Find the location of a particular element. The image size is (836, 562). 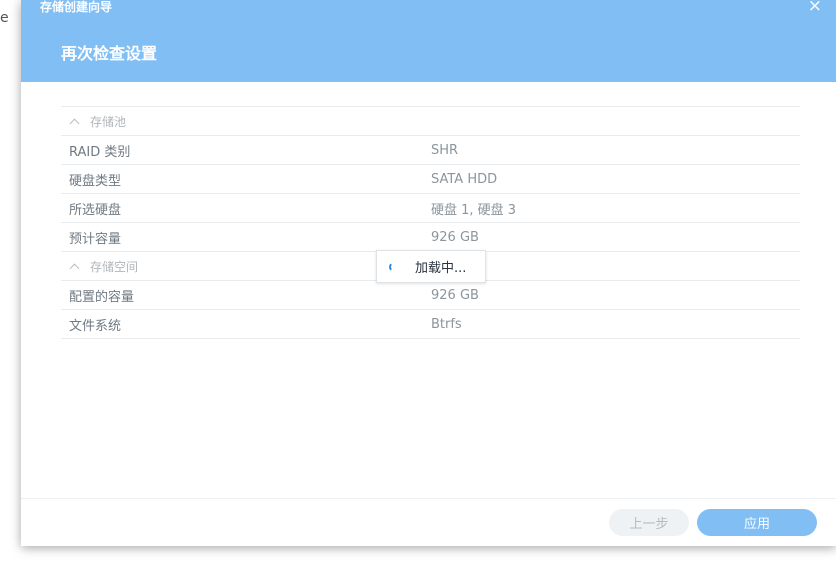

row-label: 文件系统 is located at coordinates (95, 326).